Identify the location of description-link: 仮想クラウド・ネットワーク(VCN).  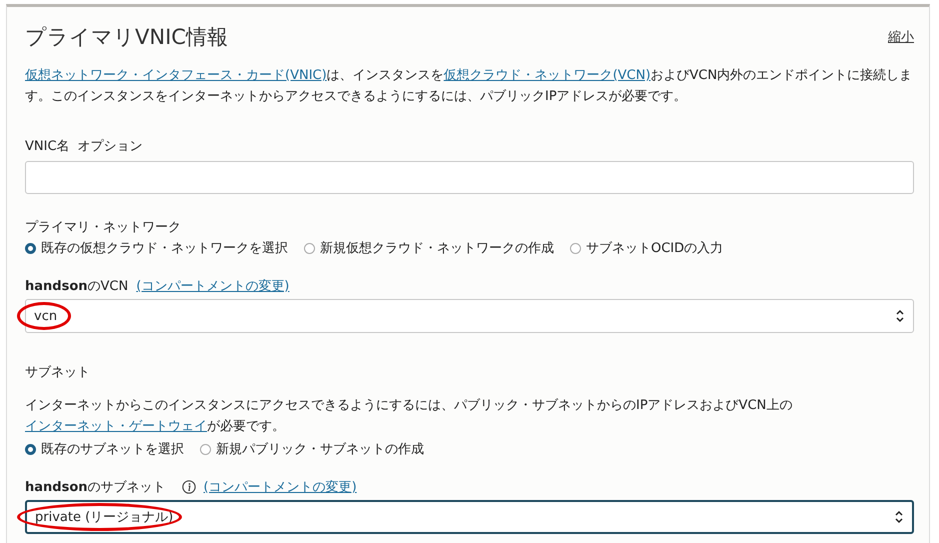
(547, 75).